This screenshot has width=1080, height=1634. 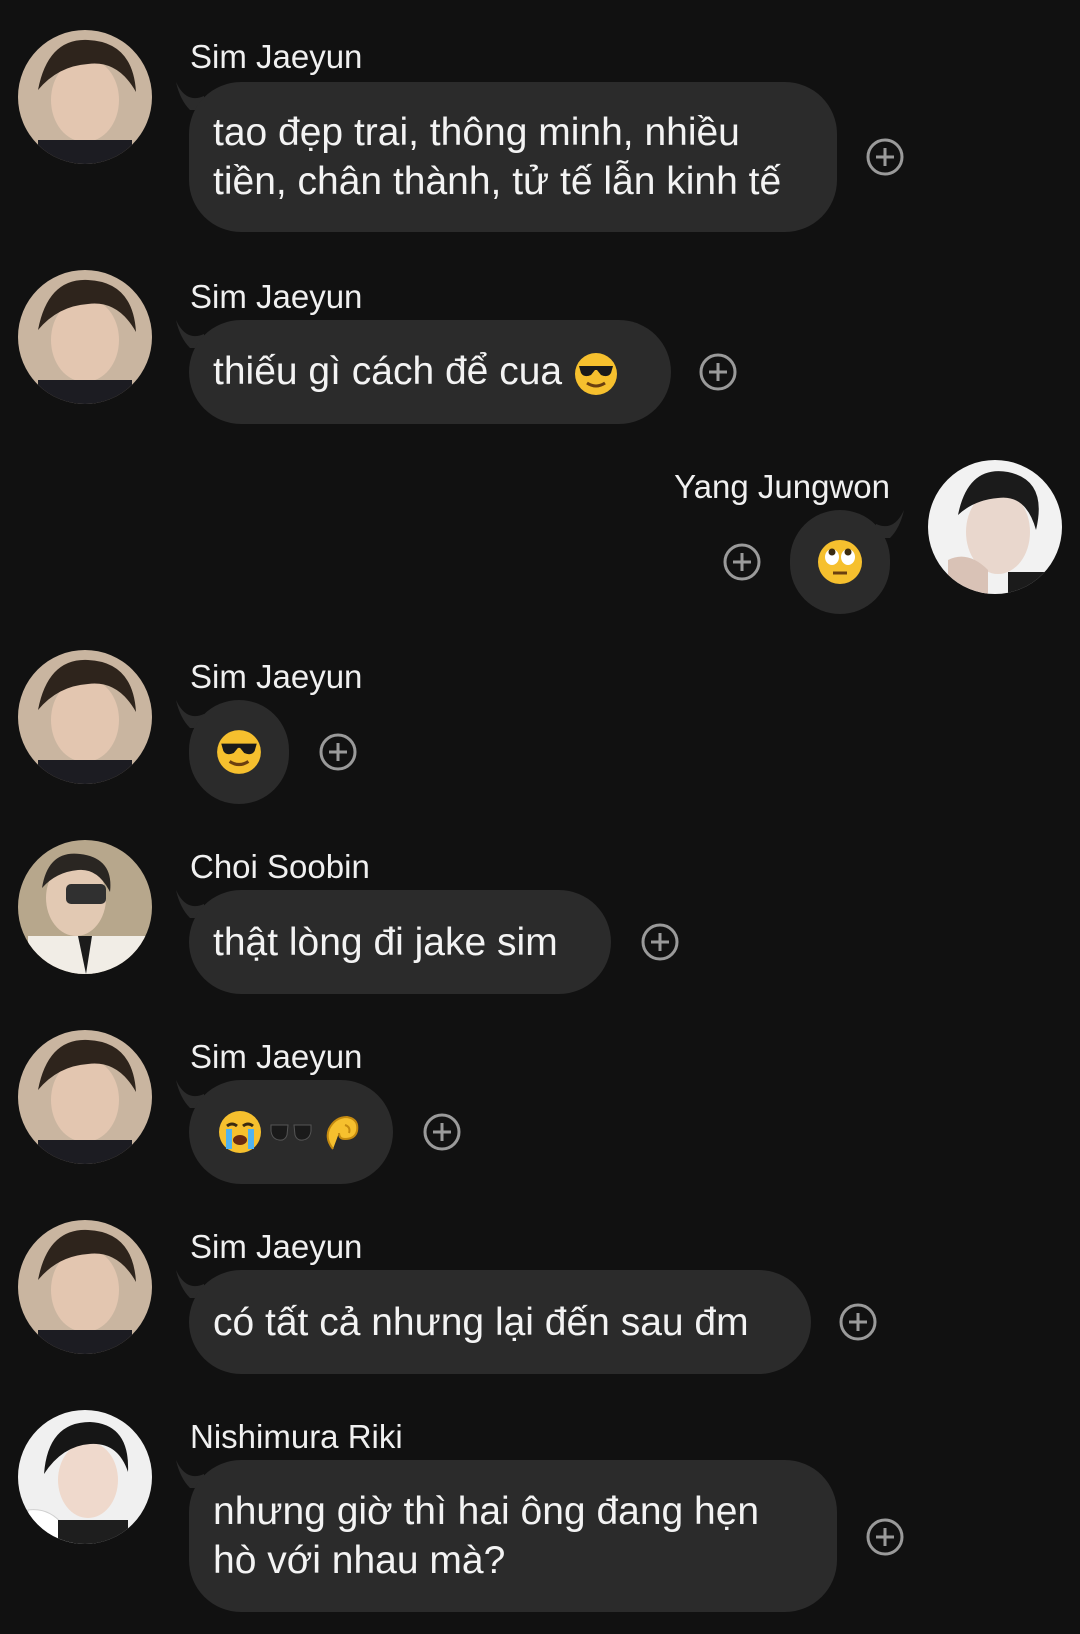 I want to click on message-bubble: có tất cả nhưng lại đến sau đm, so click(x=500, y=1322).